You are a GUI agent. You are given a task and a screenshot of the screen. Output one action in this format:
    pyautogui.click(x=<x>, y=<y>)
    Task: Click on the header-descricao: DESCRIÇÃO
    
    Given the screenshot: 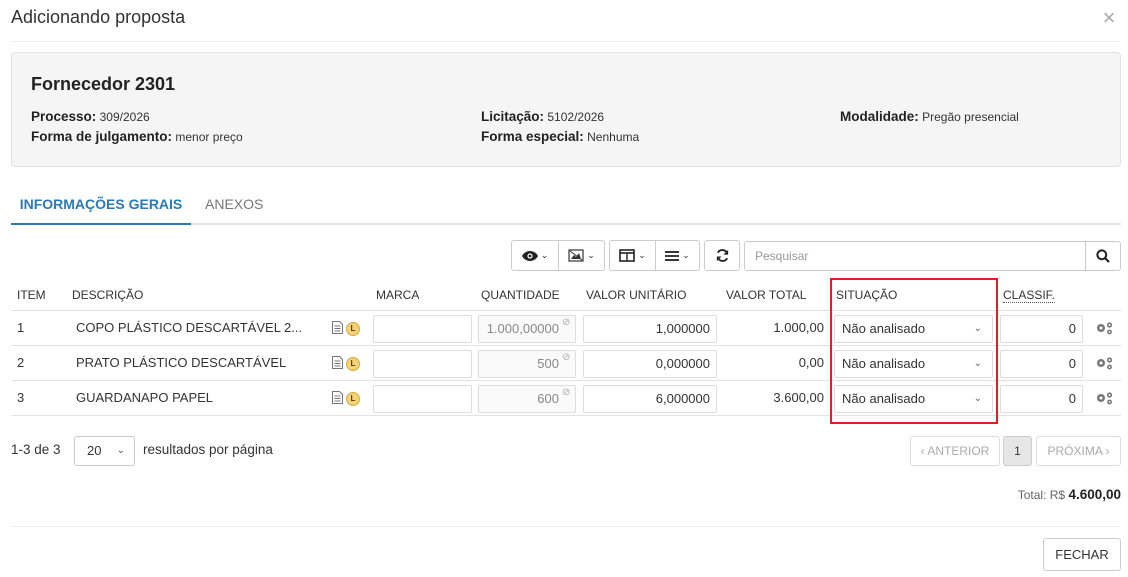 What is the action you would take?
    pyautogui.click(x=107, y=295)
    